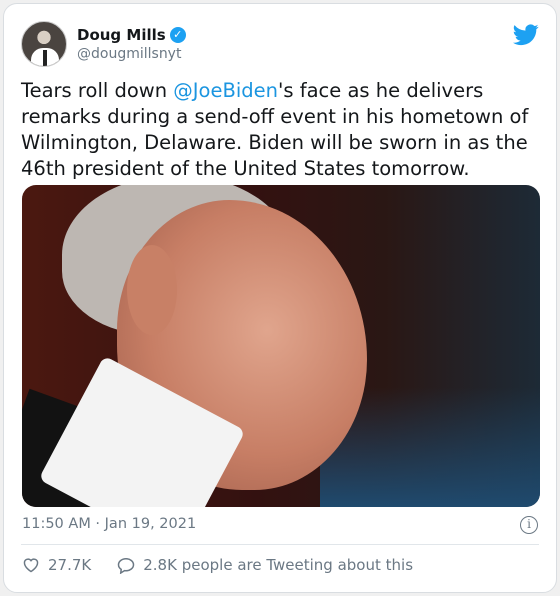 The image size is (560, 596). I want to click on tweet-header: Doug Mills ✓ @dougmillsnyt, so click(280, 45).